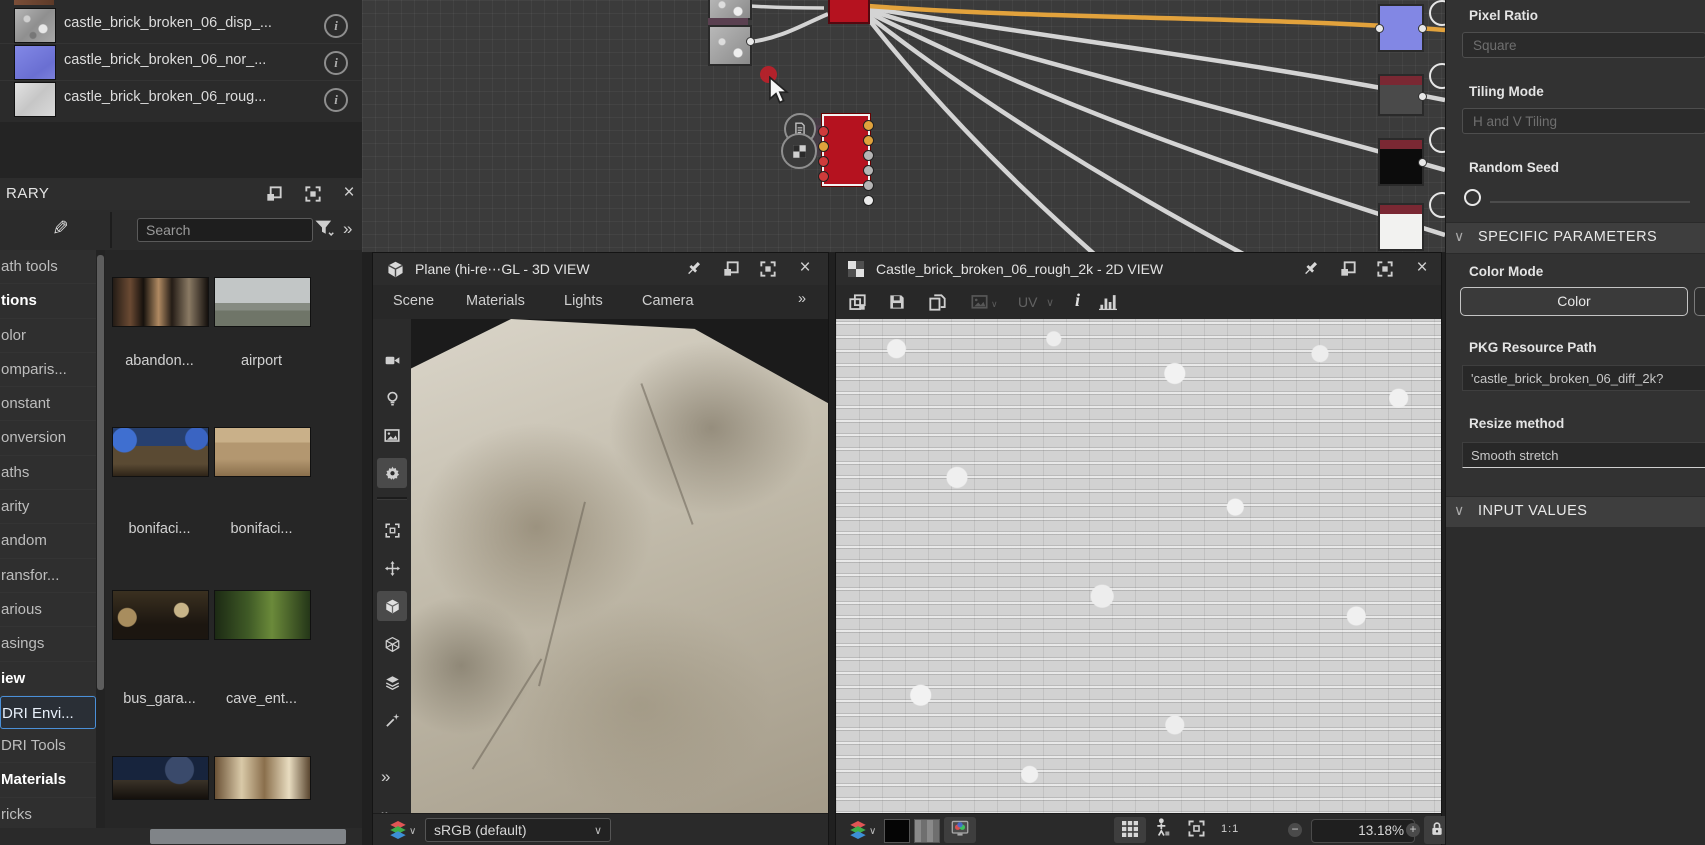  I want to click on graph-output-node-normal, so click(1401, 28).